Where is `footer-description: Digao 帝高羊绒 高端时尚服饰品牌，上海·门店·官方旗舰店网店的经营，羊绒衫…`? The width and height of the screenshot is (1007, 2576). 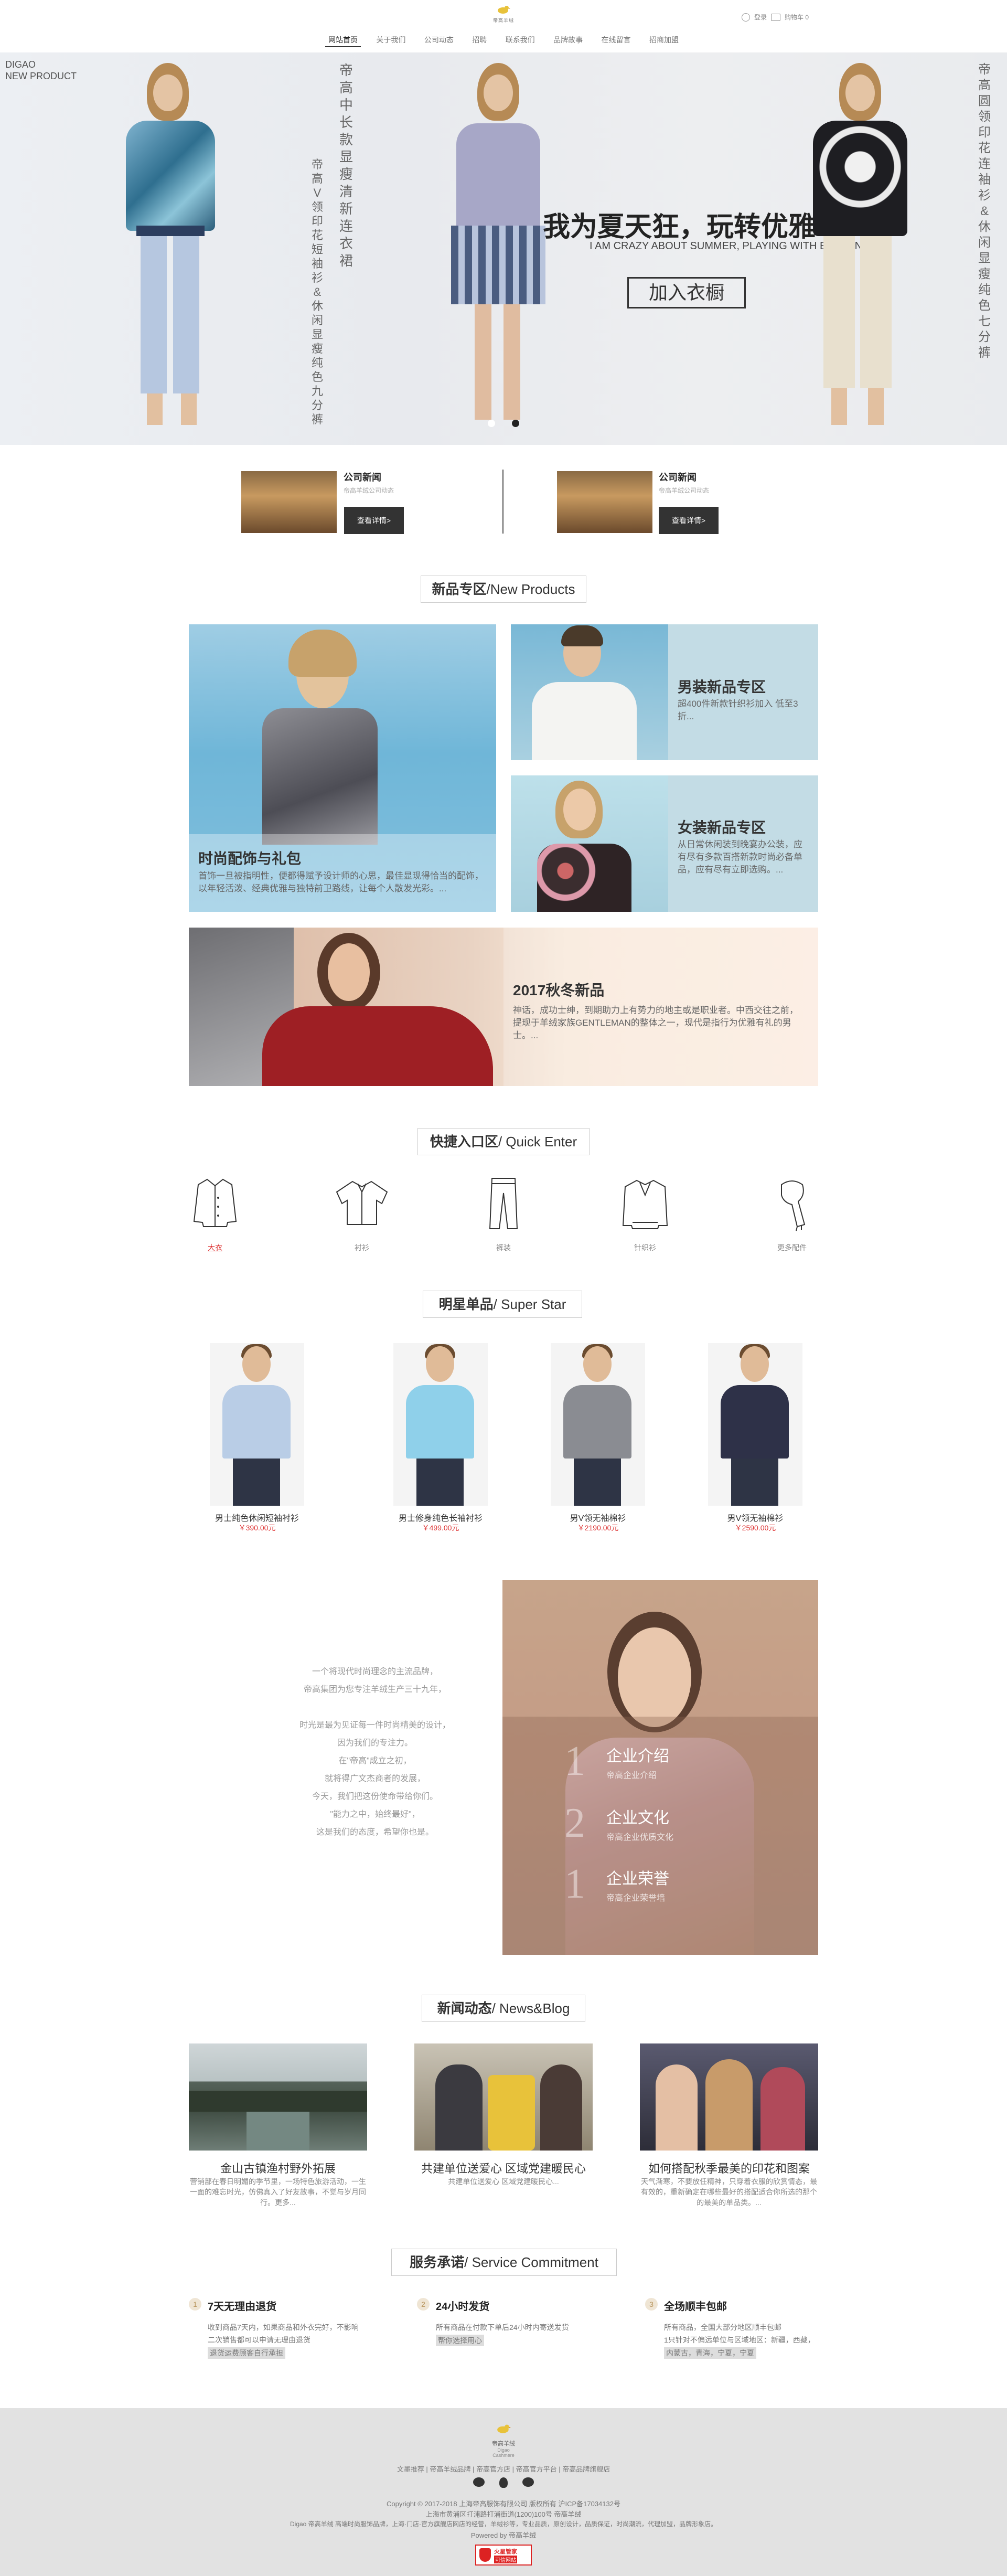 footer-description: Digao 帝高羊绒 高端时尚服饰品牌，上海·门店·官方旗舰店网店的经营，羊绒衫… is located at coordinates (504, 2524).